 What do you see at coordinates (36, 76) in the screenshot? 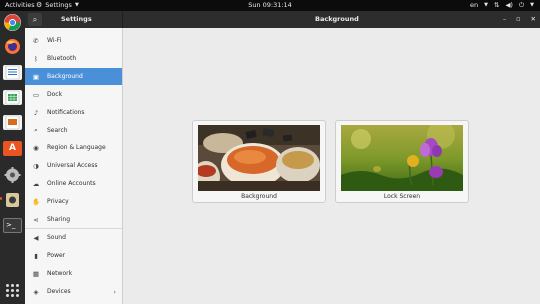
I see `background-icon: ▣` at bounding box center [36, 76].